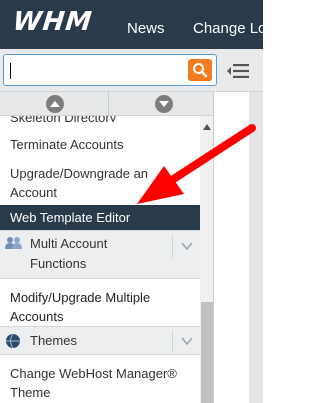  What do you see at coordinates (52, 22) in the screenshot?
I see `whm-logo: WHM` at bounding box center [52, 22].